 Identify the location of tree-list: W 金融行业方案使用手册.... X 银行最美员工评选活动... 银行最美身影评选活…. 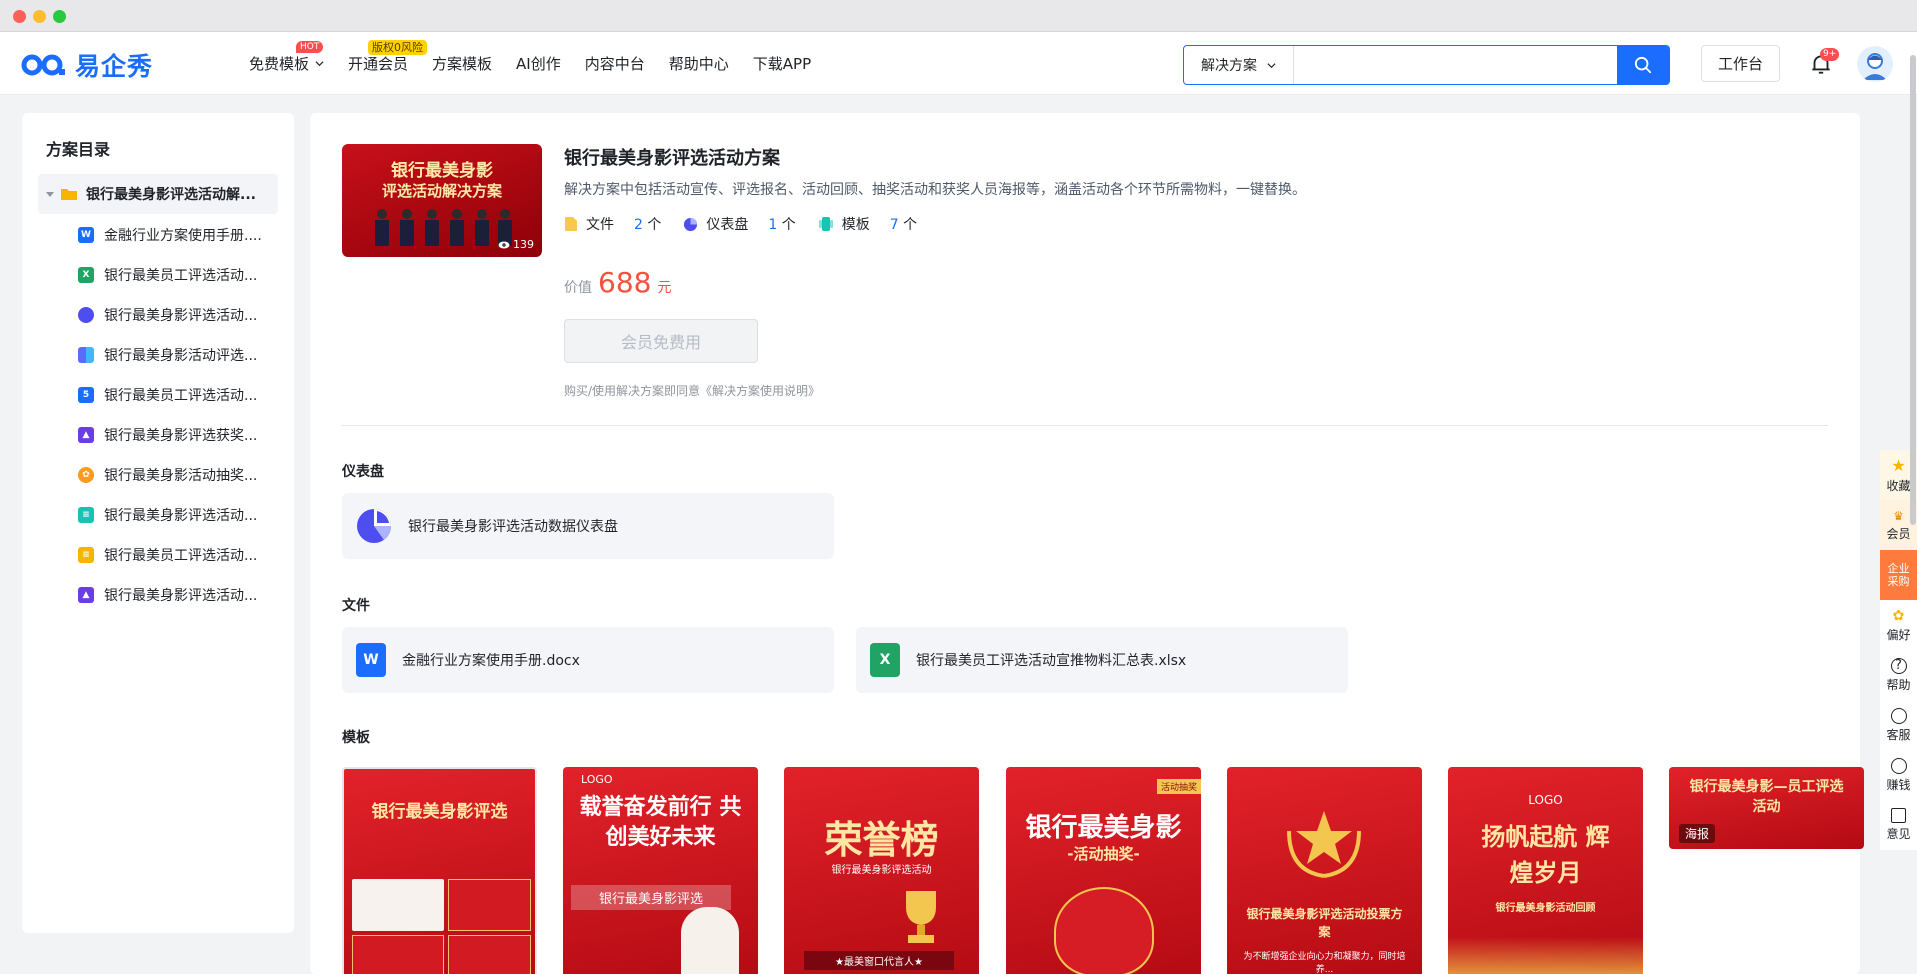
(178, 415).